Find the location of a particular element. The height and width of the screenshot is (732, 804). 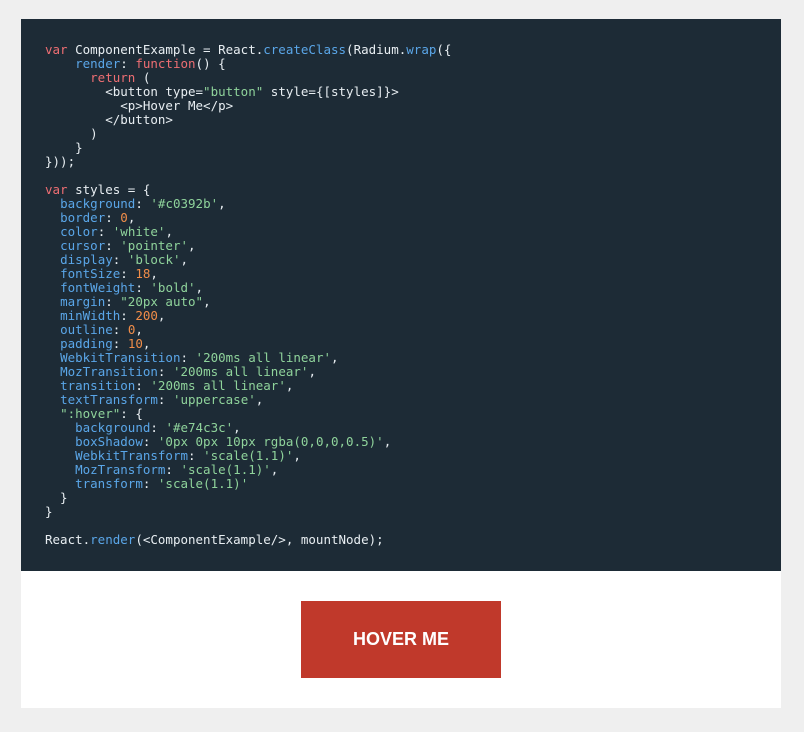

code-line: color: 'white', is located at coordinates (248, 232).